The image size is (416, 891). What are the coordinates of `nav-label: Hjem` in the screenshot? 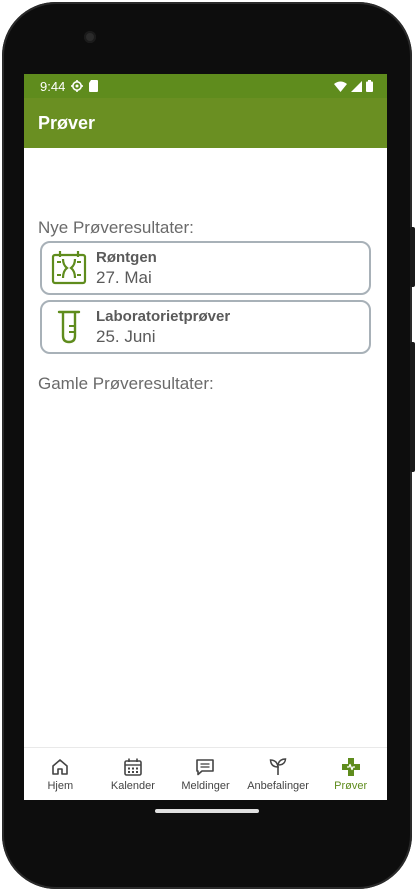 It's located at (60, 786).